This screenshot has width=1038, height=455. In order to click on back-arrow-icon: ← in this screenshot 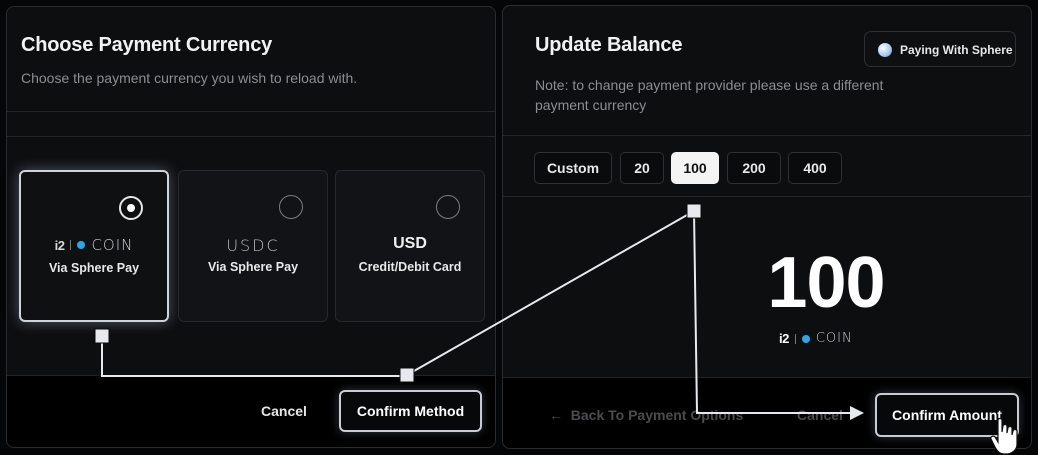, I will do `click(556, 415)`.